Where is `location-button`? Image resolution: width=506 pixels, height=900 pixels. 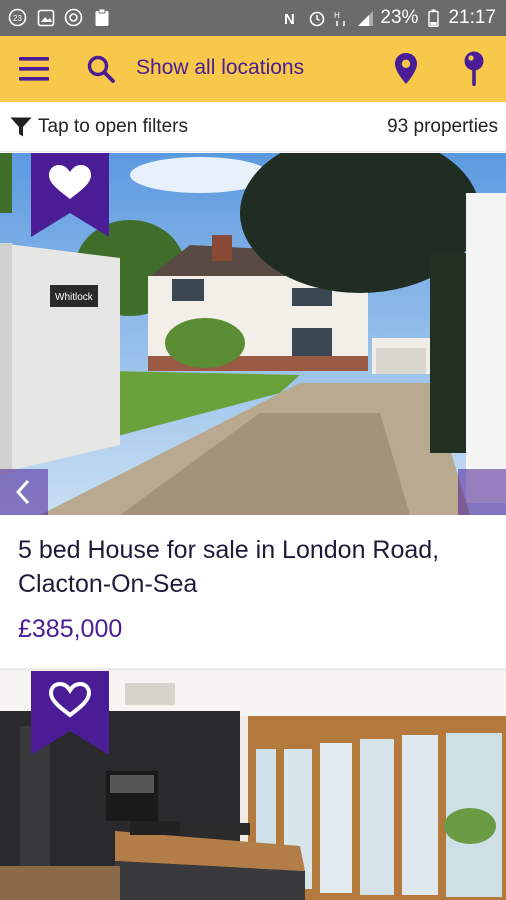
location-button is located at coordinates (406, 69).